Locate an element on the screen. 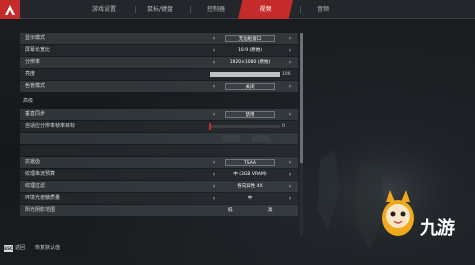 Image resolution: width=475 pixels, height=265 pixels. setting-value: 禁用 is located at coordinates (250, 114).